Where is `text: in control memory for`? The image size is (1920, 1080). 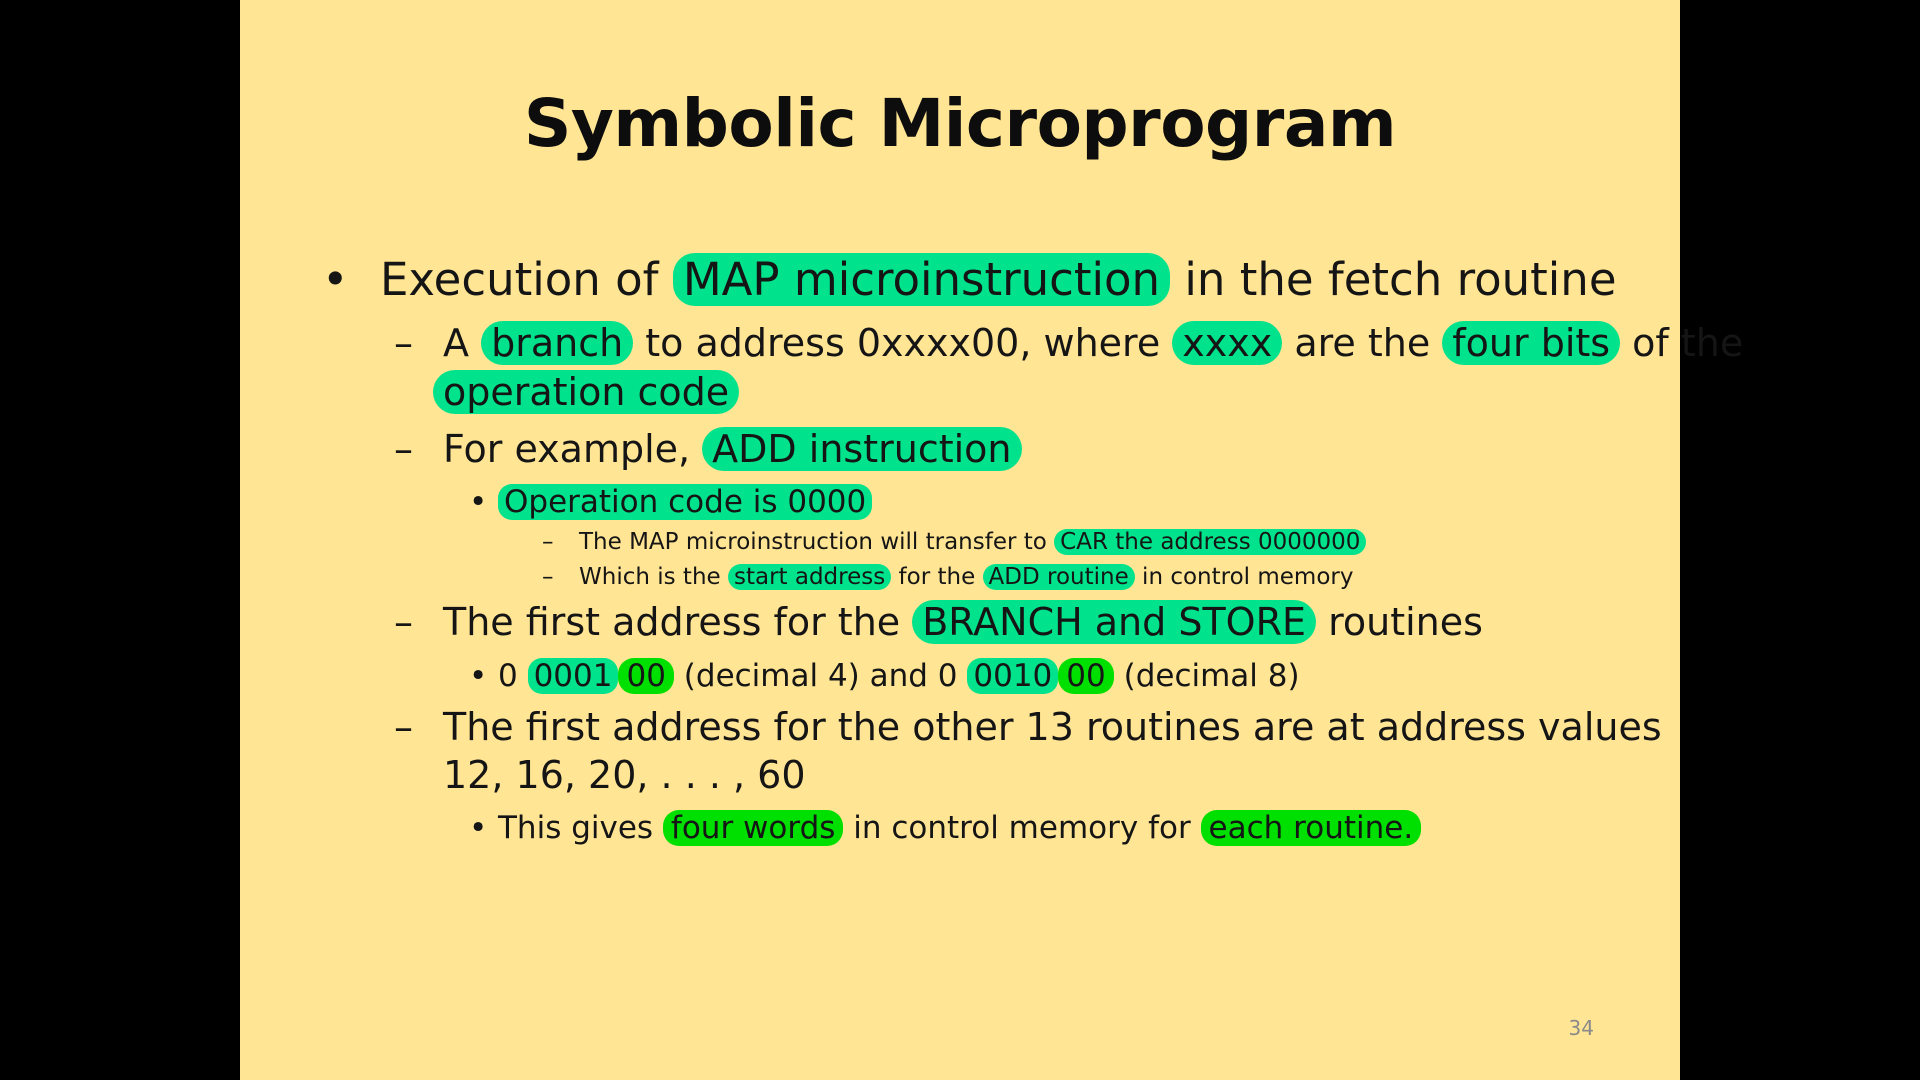 text: in control memory for is located at coordinates (1022, 828).